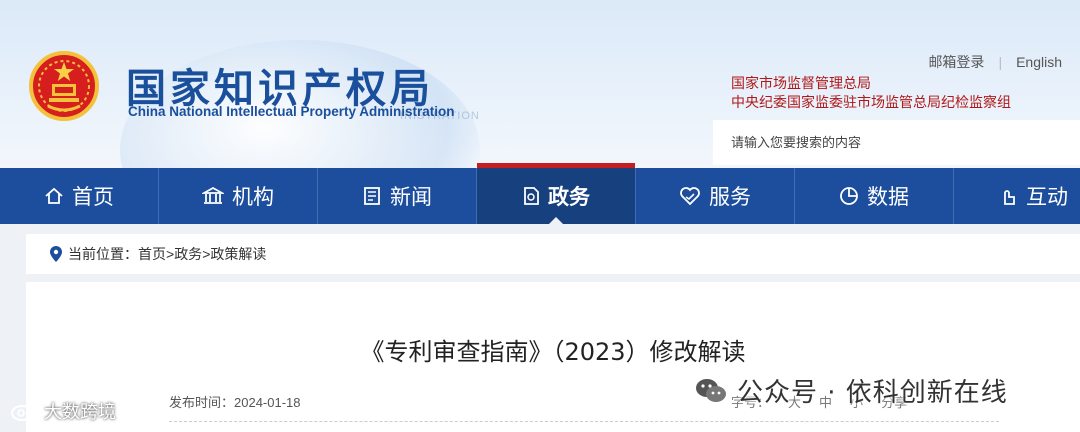 This screenshot has width=1080, height=432. Describe the element at coordinates (1039, 62) in the screenshot. I see `english-link: English` at that location.